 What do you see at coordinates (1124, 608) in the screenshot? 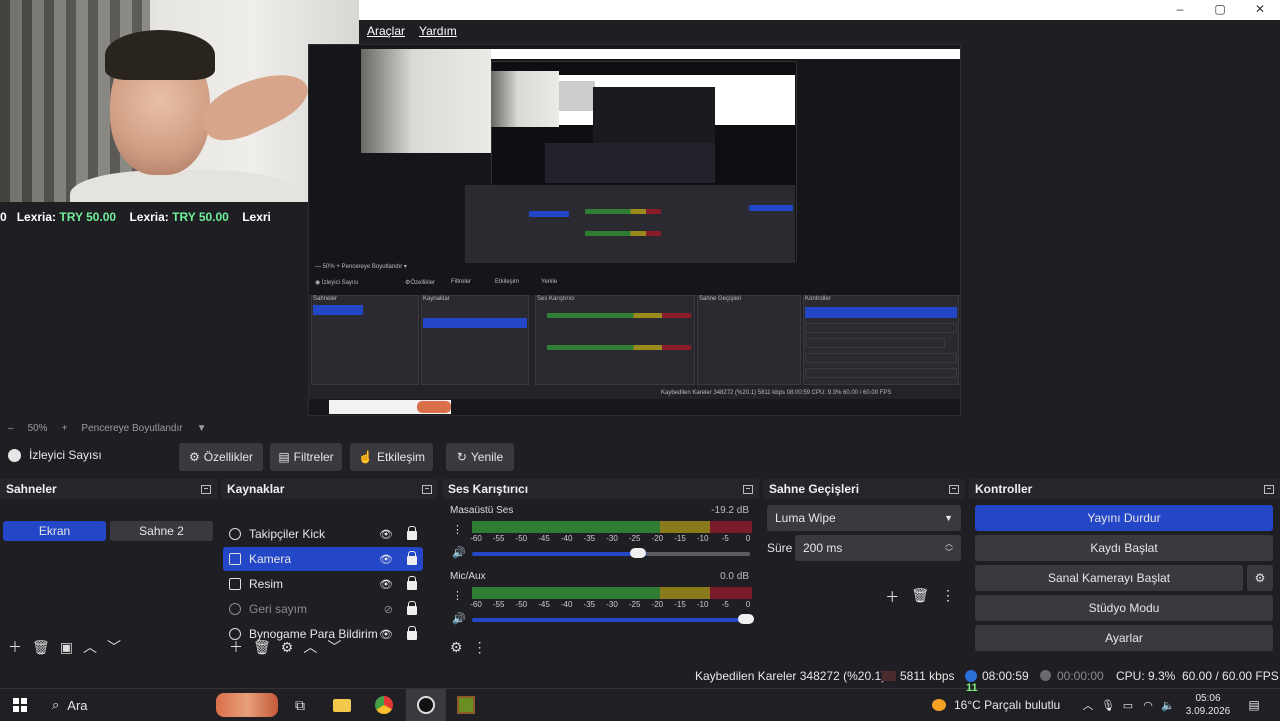
I see `studio-mode-button: Stüdyo Modu` at bounding box center [1124, 608].